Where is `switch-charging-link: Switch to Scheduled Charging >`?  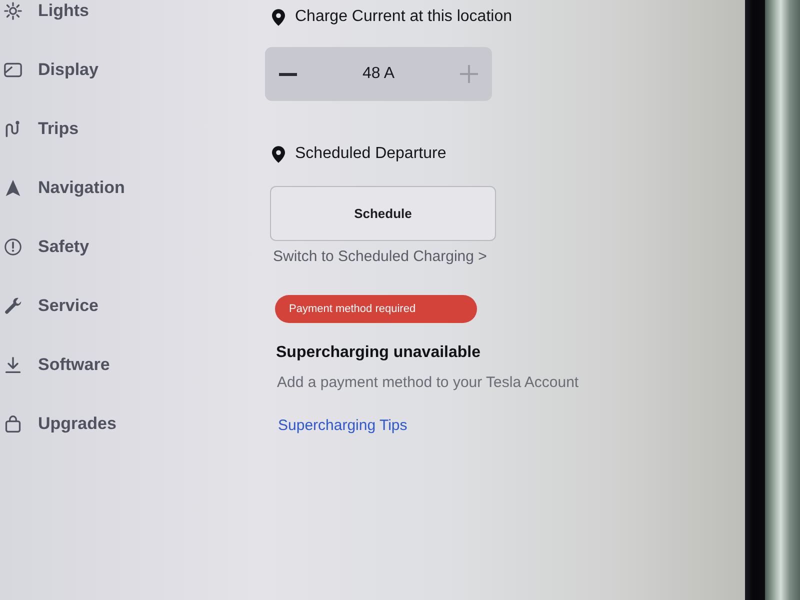
switch-charging-link: Switch to Scheduled Charging > is located at coordinates (380, 257).